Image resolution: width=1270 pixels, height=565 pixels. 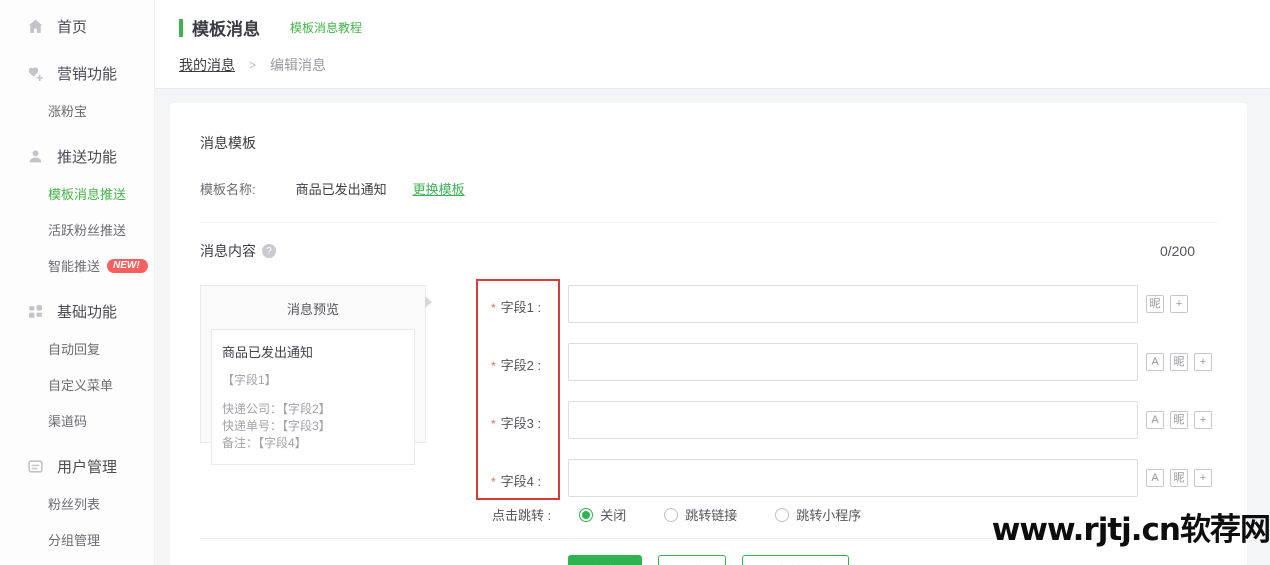 I want to click on radio-label: 跳转小程序, so click(x=829, y=515).